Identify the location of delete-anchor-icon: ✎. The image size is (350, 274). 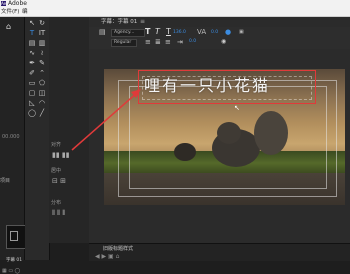
(42, 63).